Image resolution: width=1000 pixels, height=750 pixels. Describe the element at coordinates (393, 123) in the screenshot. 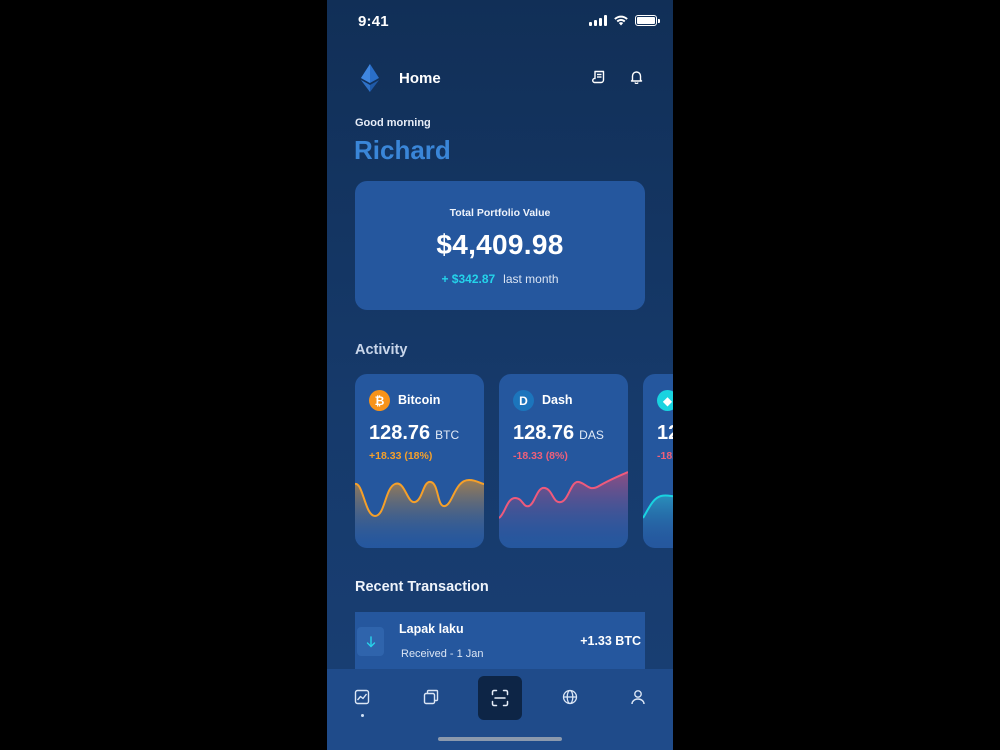

I see `greeting-text: Good morning` at that location.